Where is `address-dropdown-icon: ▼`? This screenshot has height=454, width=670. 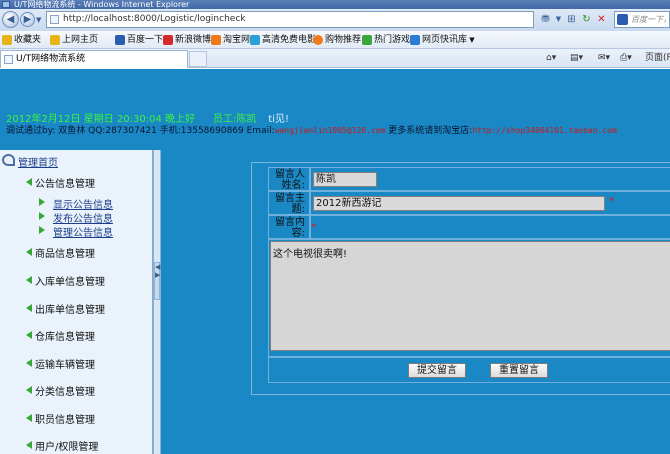 address-dropdown-icon: ▼ is located at coordinates (558, 19).